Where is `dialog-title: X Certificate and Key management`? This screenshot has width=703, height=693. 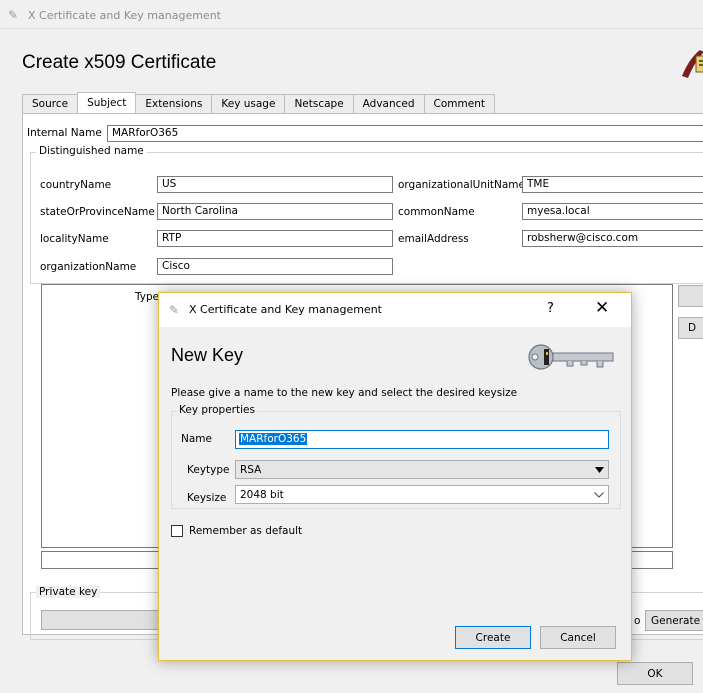 dialog-title: X Certificate and Key management is located at coordinates (285, 309).